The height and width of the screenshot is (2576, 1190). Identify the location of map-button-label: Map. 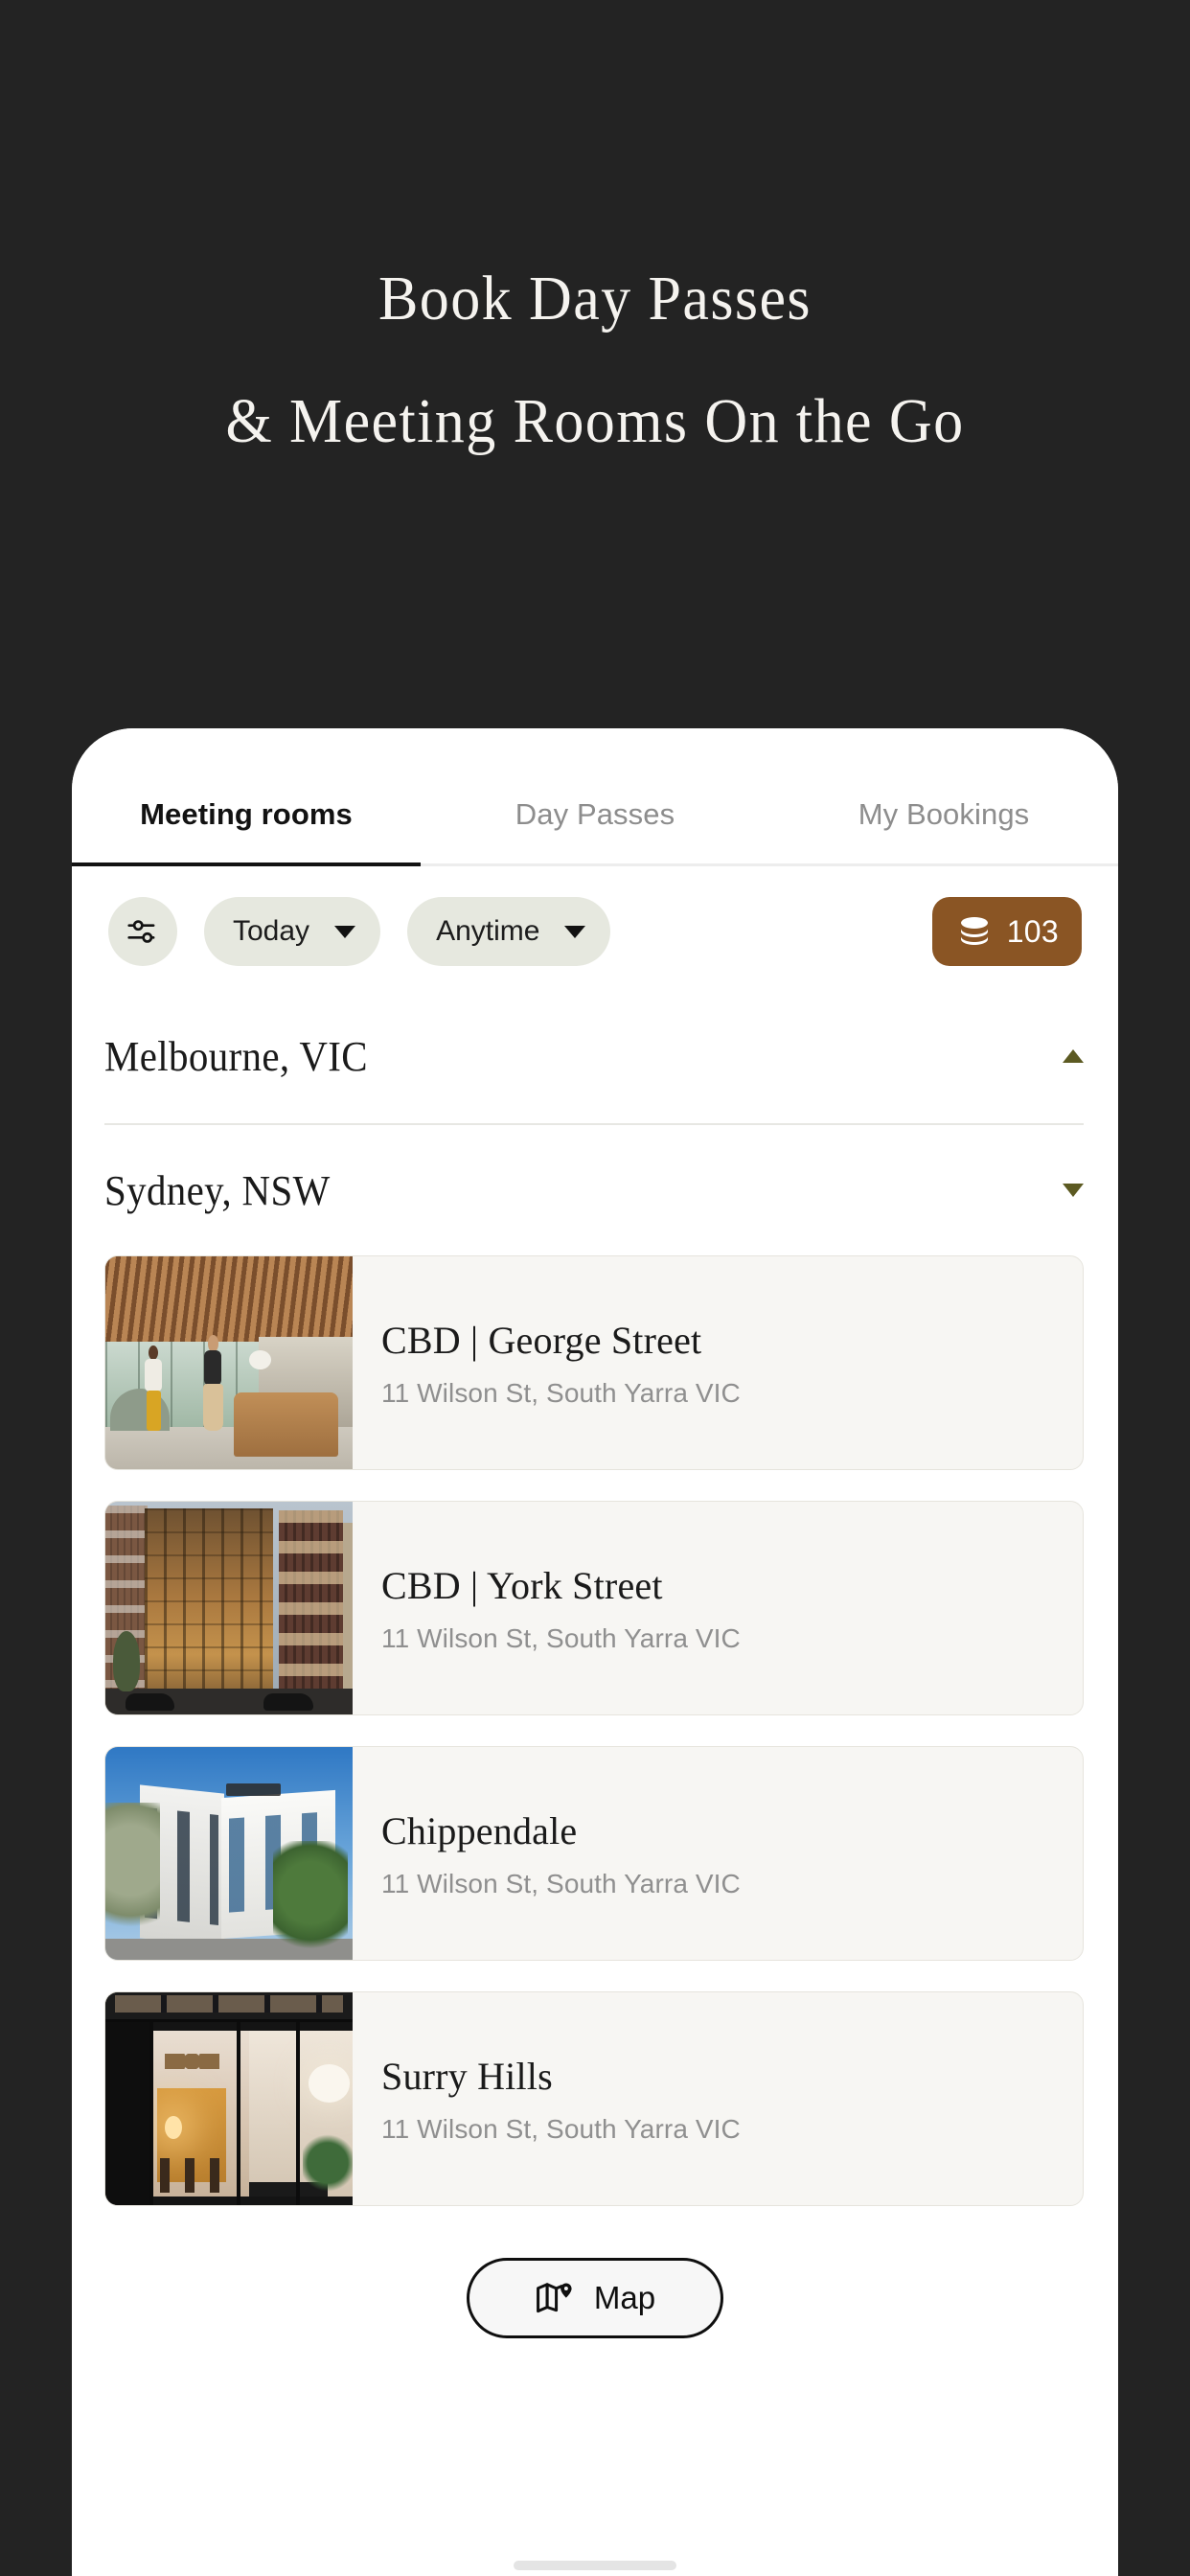
(624, 2297).